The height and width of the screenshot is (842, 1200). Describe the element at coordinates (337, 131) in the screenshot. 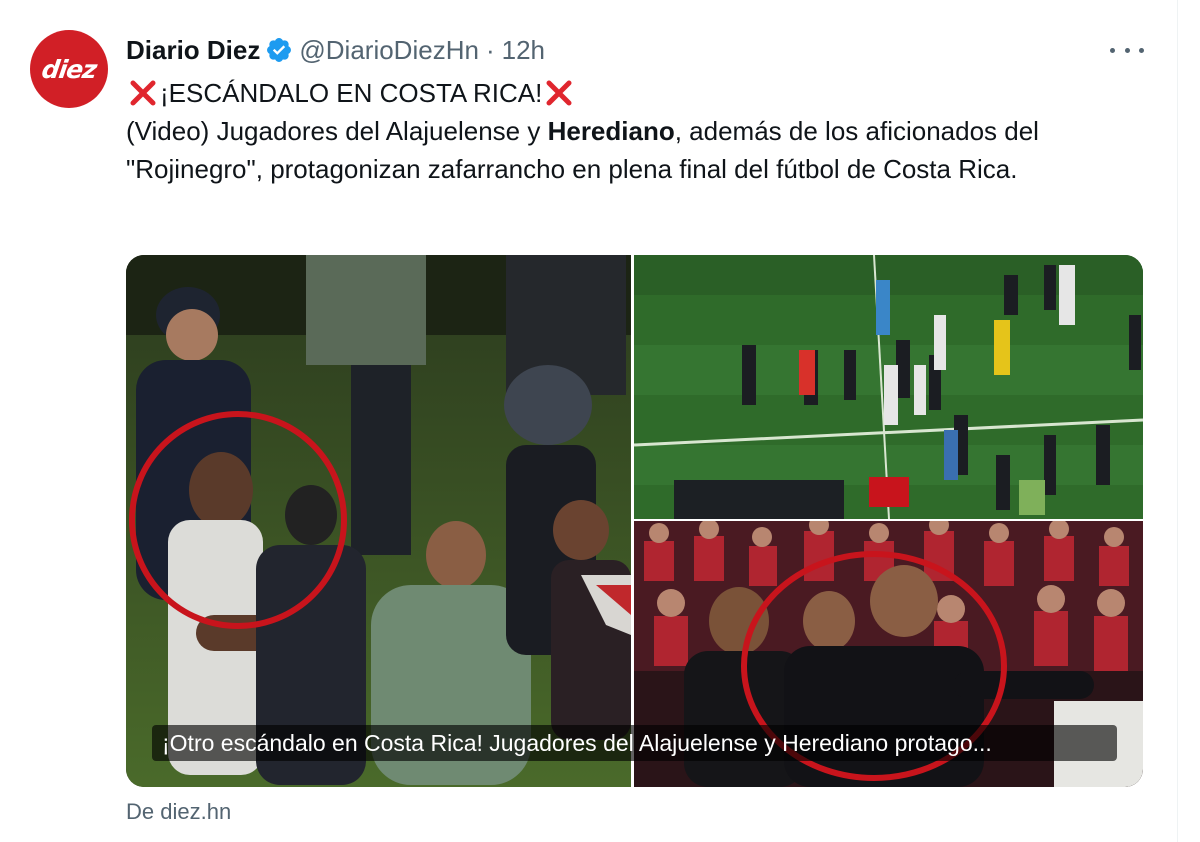

I see `body-text-part1: (Video) Jugadores del Alajuelense y` at that location.